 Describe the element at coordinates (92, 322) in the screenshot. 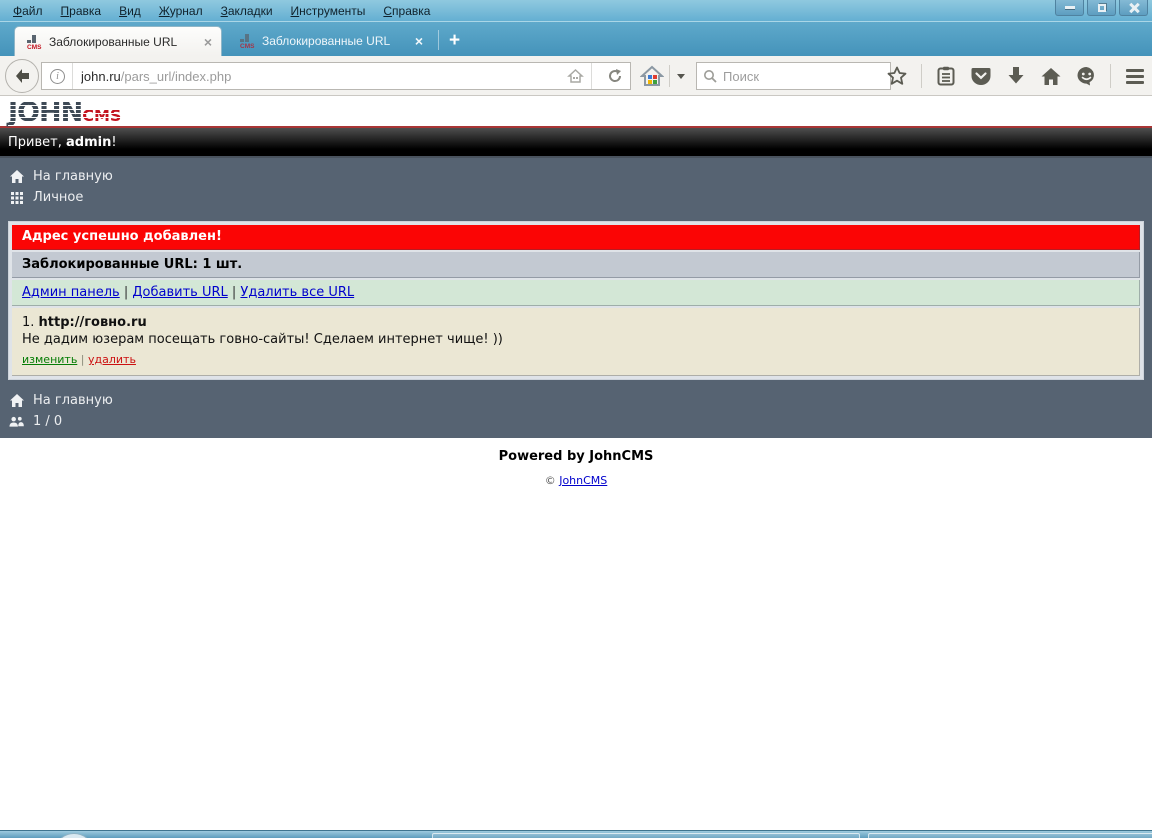

I see `entry-url: http://говно.ru` at that location.